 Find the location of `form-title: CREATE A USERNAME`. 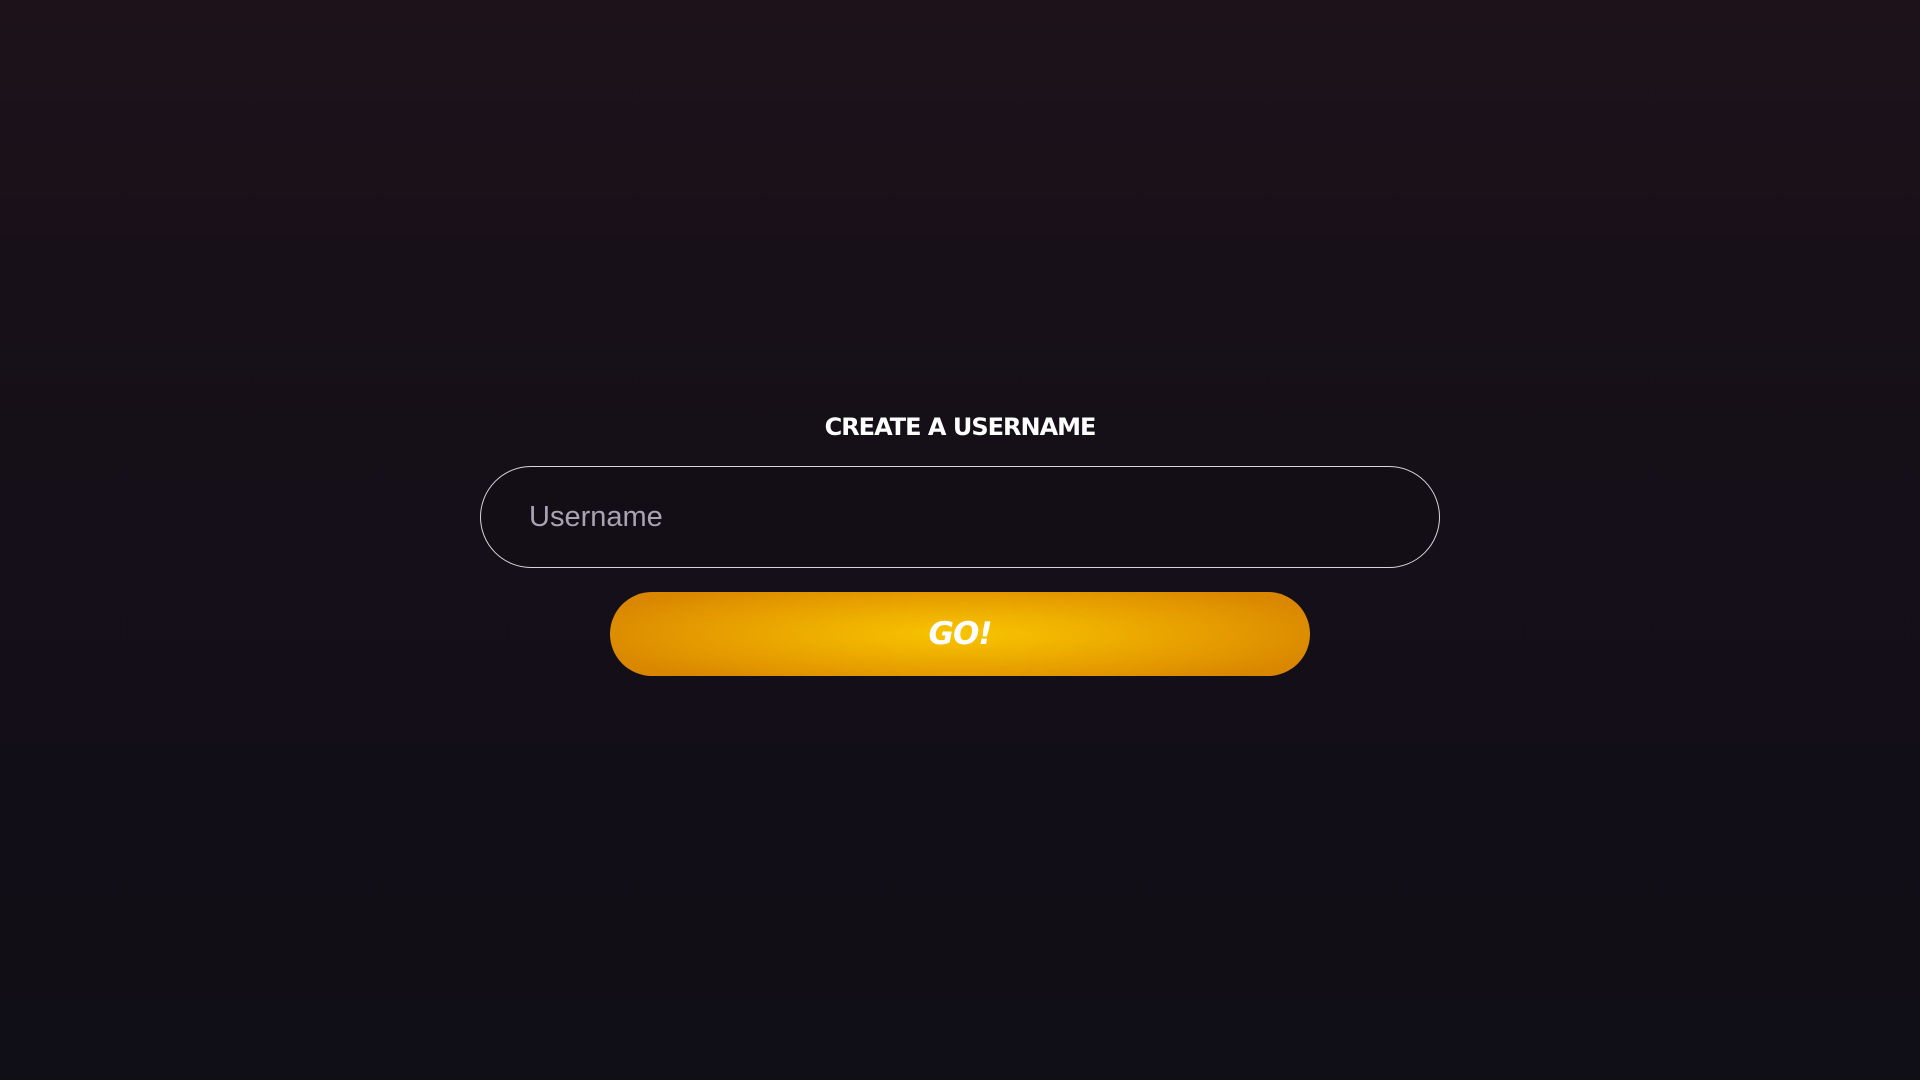

form-title: CREATE A USERNAME is located at coordinates (960, 427).